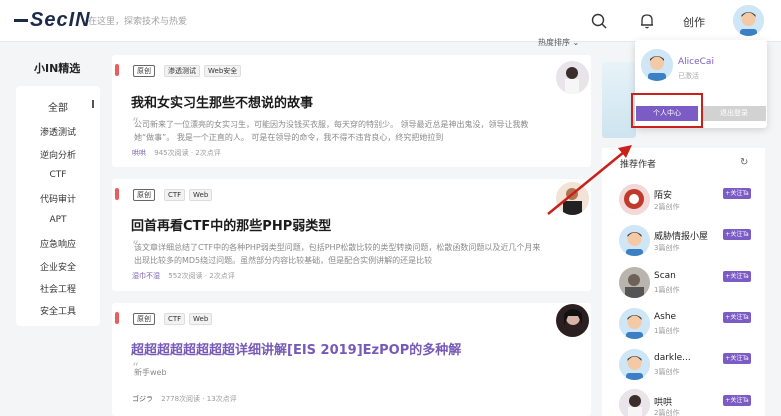 This screenshot has width=781, height=416. Describe the element at coordinates (663, 401) in the screenshot. I see `author-name: 哄哄` at that location.